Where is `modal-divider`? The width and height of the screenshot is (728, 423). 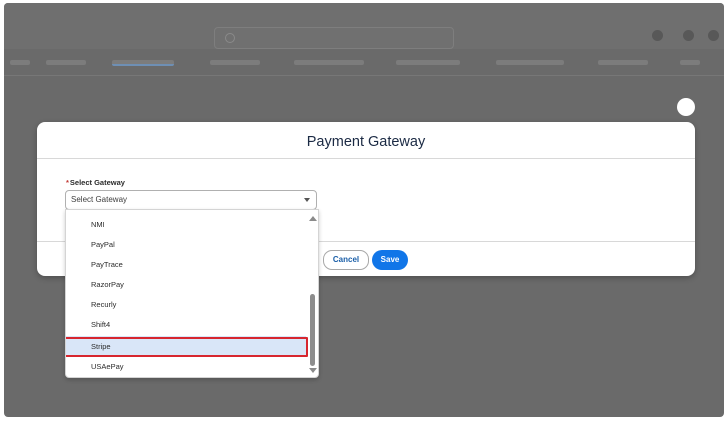 modal-divider is located at coordinates (366, 158).